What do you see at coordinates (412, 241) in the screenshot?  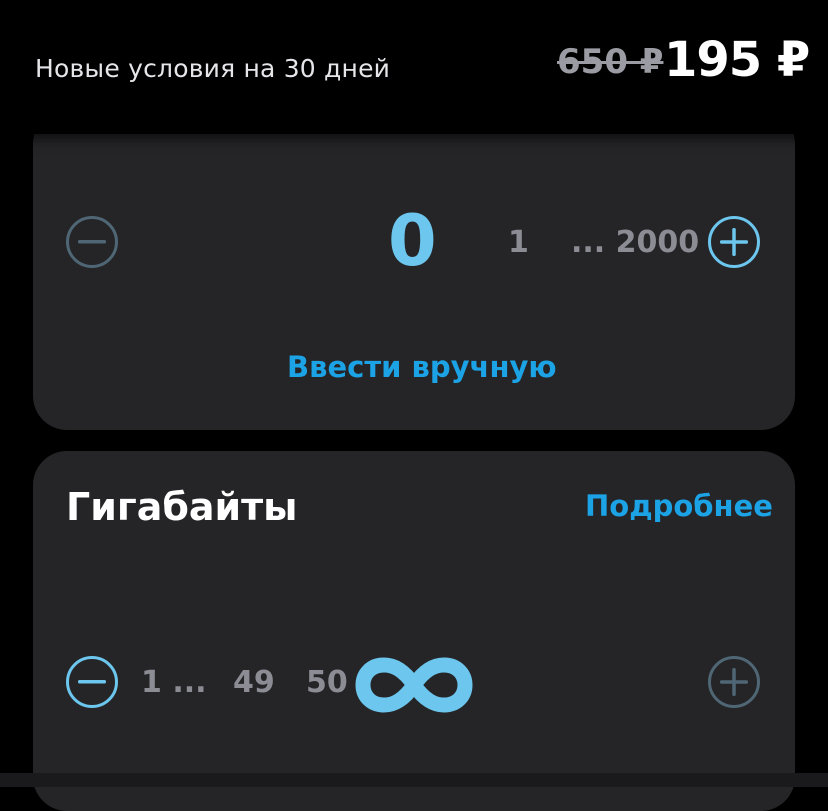 I see `minutes-current-value: 0` at bounding box center [412, 241].